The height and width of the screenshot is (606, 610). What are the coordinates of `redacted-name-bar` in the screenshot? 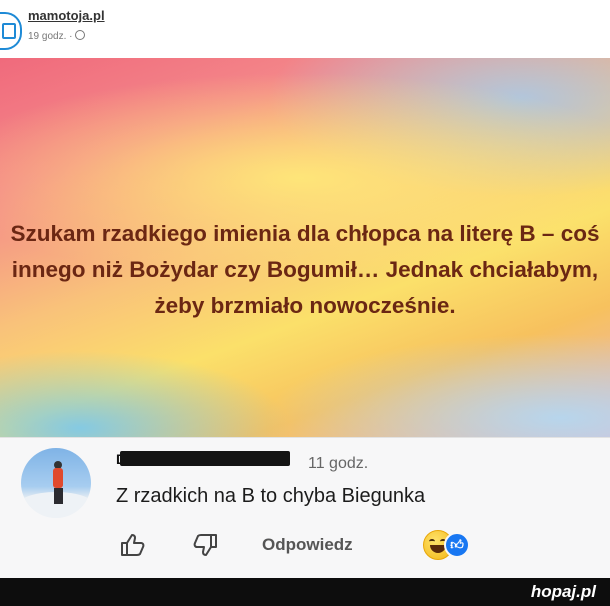 It's located at (205, 458).